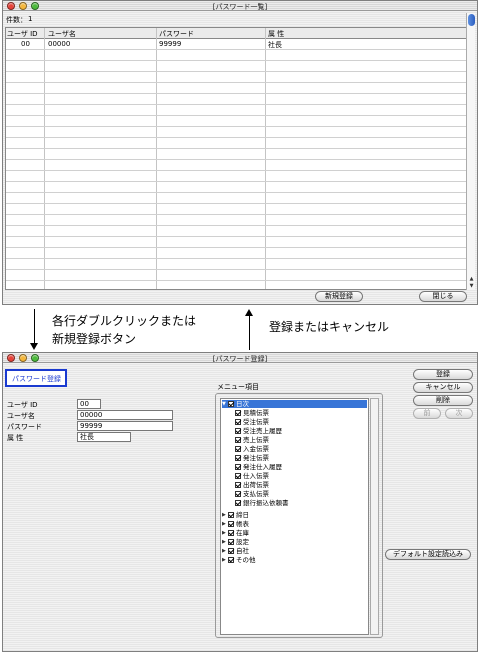 The image size is (480, 654). I want to click on menu-tree-scrollbar, so click(374, 516).